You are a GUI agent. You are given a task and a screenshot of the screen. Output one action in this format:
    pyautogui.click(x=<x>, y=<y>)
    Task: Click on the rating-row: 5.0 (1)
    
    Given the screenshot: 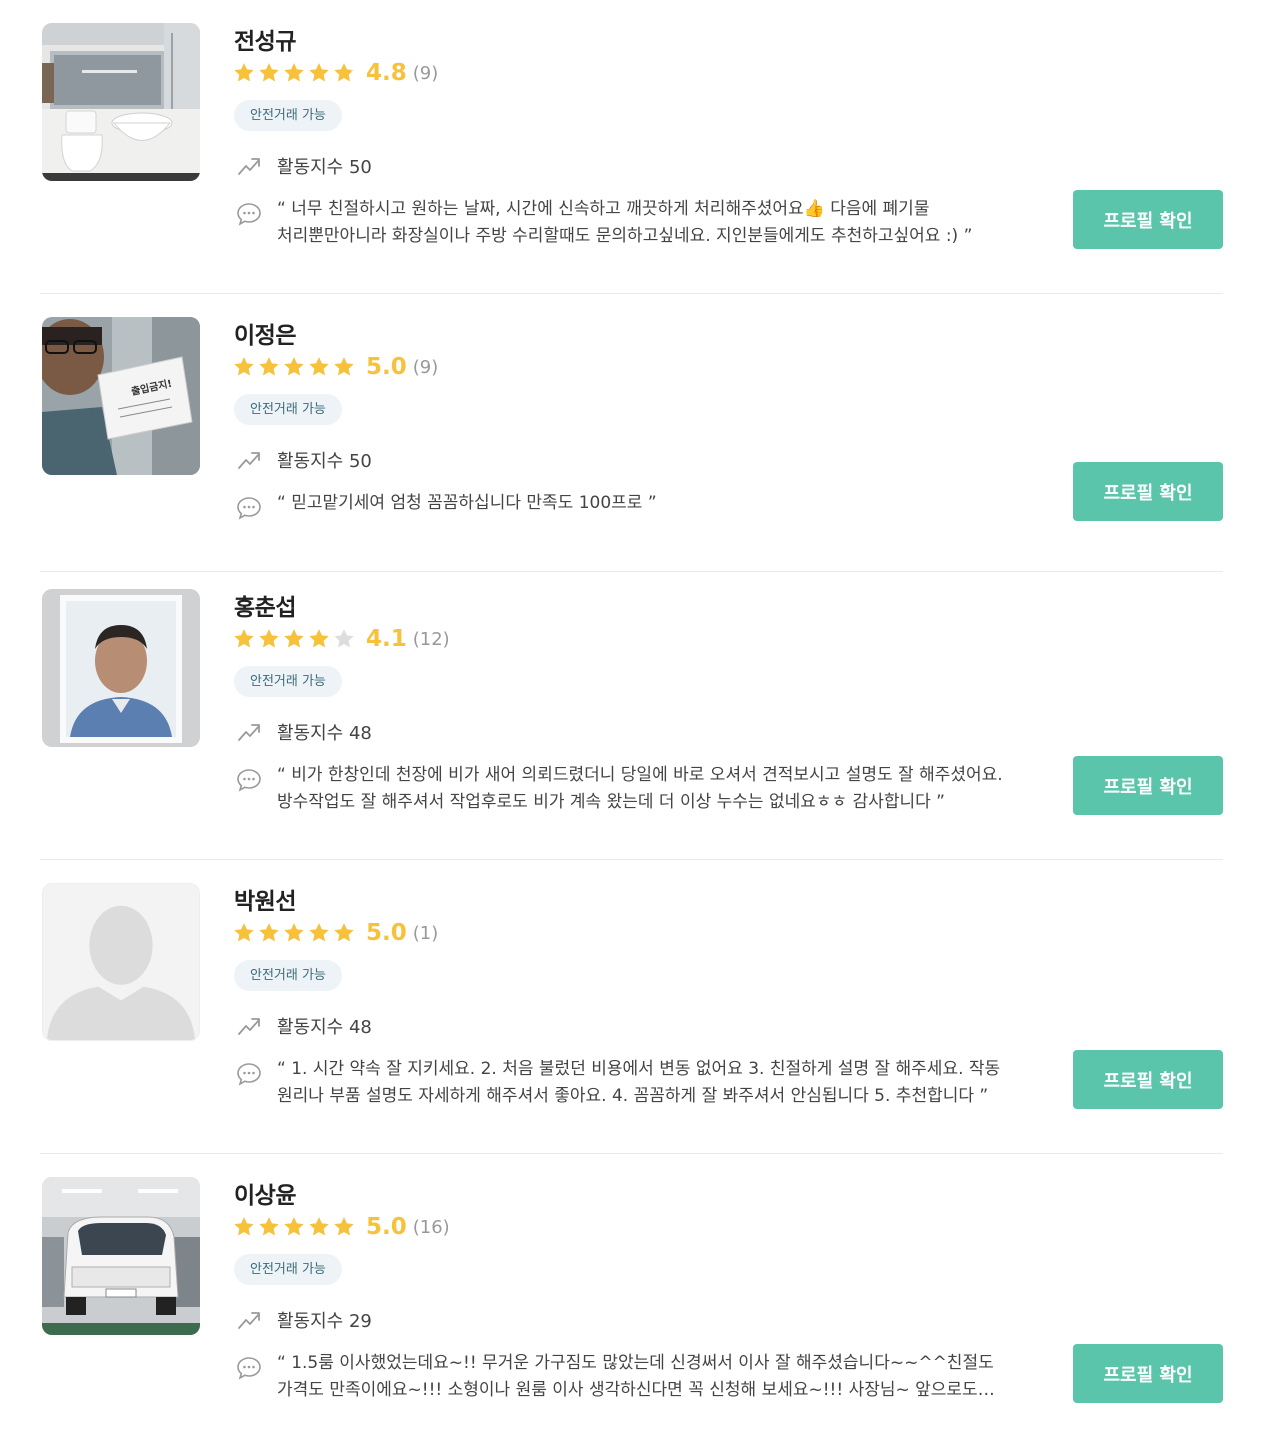 What is the action you would take?
    pyautogui.click(x=335, y=933)
    